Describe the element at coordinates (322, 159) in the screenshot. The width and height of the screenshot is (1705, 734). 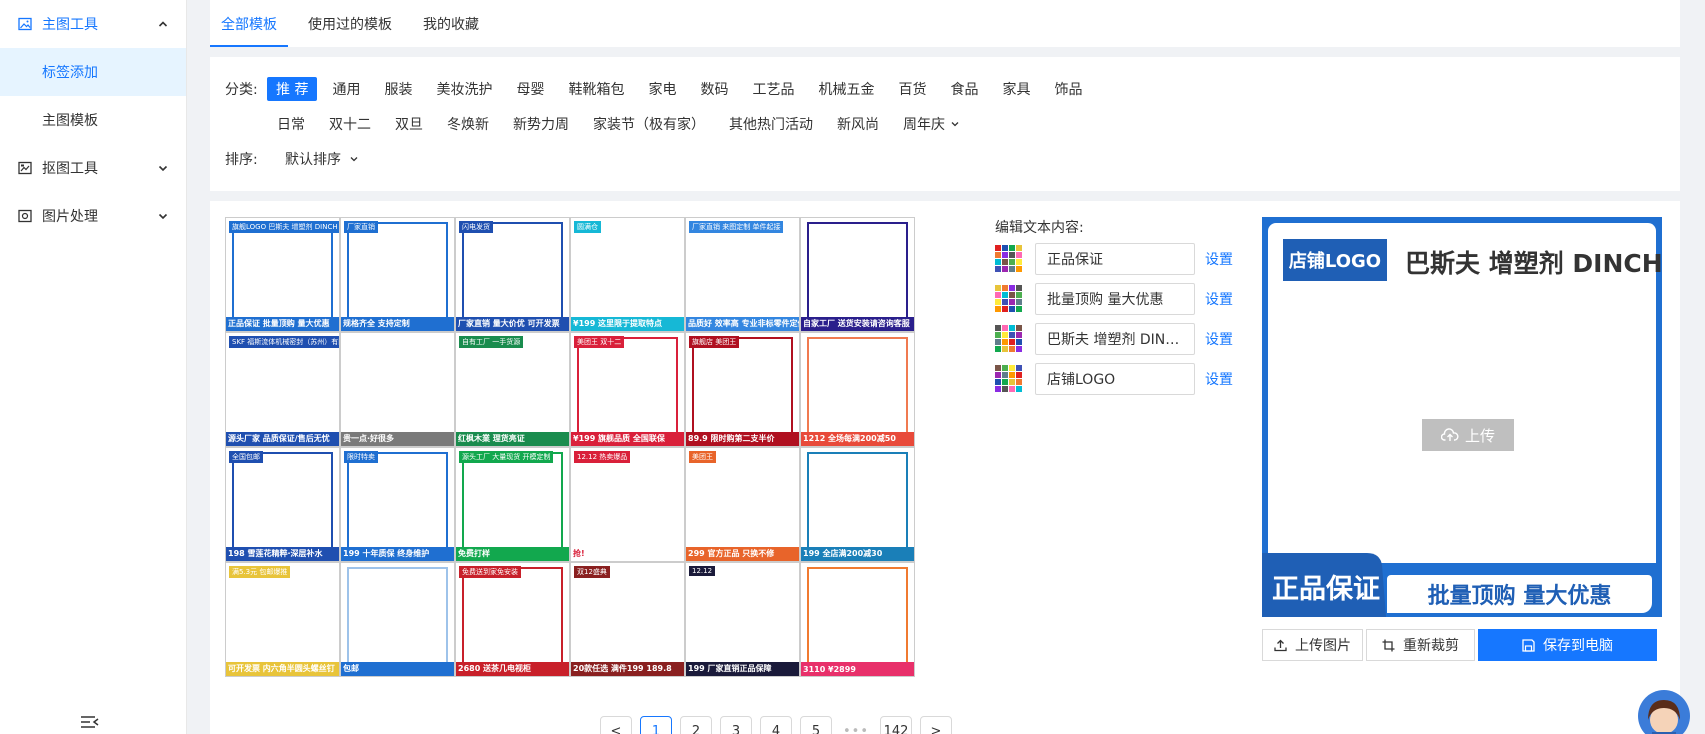
I see `sort-select: 默认排序` at that location.